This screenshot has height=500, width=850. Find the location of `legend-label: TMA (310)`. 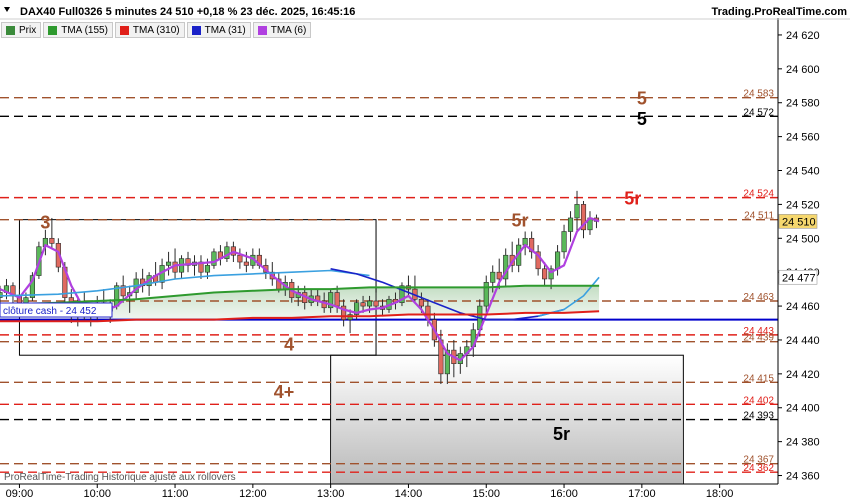

legend-label: TMA (310) is located at coordinates (156, 30).